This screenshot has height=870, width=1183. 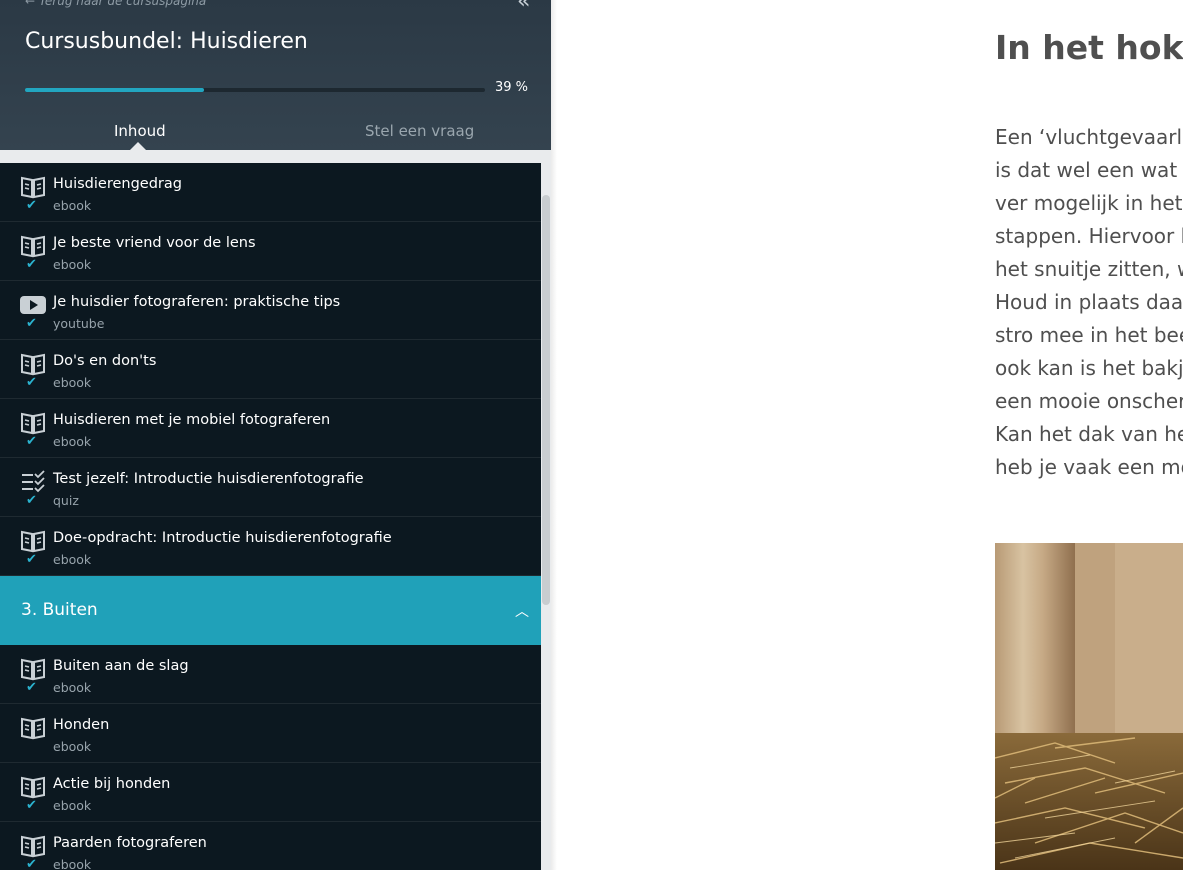 I want to click on lesson-item: ✔ Buiten aan de slag ebook, so click(x=270, y=674).